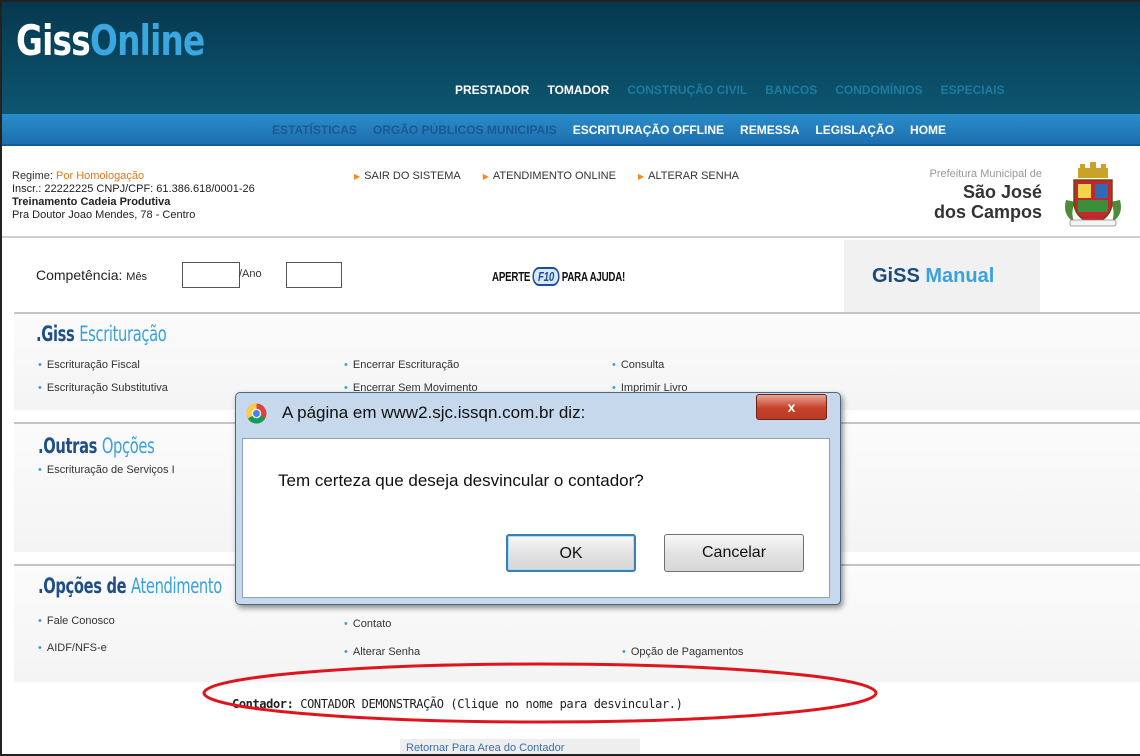  Describe the element at coordinates (878, 90) in the screenshot. I see `nav-condominios: CONDOMÍNIOS` at that location.